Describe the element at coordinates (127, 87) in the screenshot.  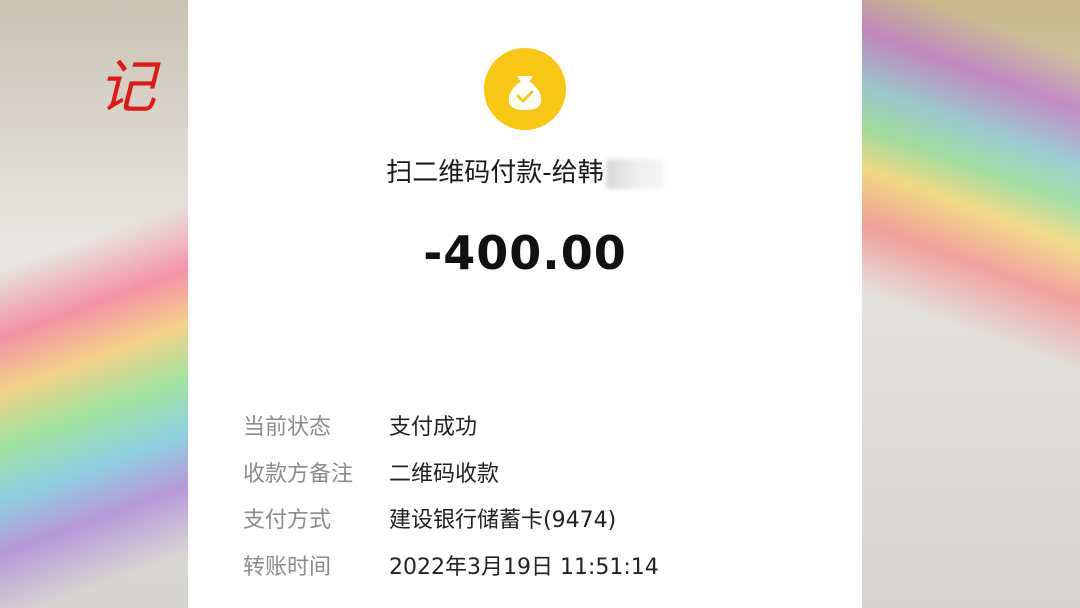
I see `channel-logo: 记` at that location.